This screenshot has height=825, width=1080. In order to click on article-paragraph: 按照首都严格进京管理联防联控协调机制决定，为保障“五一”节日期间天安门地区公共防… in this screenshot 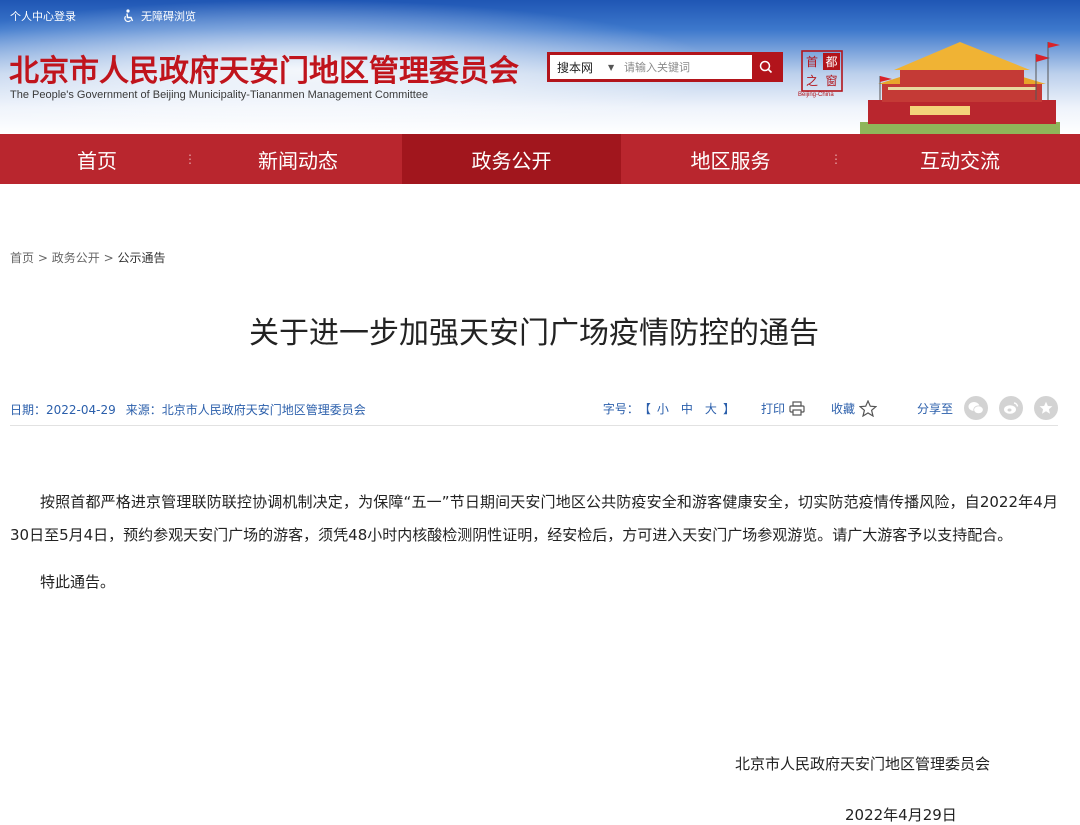, I will do `click(534, 518)`.